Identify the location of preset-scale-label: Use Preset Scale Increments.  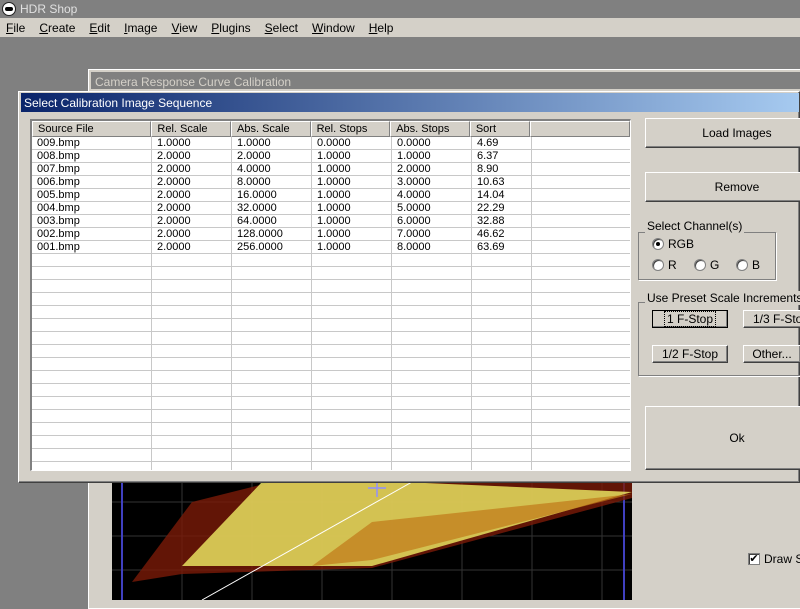
(722, 298).